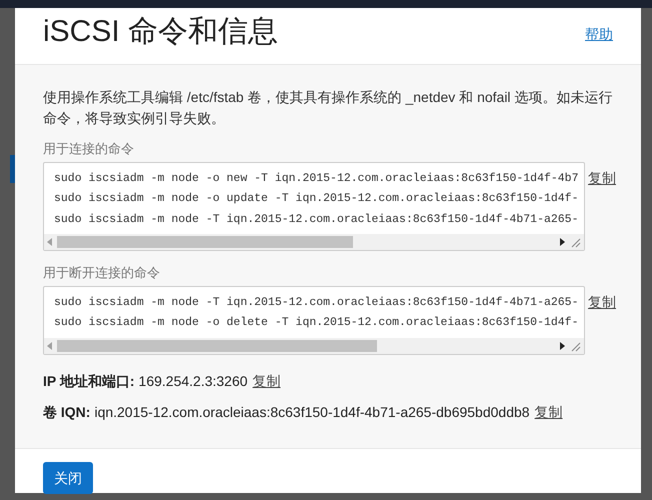 This screenshot has height=500, width=652. I want to click on command-text-area: sudo iscsiadm -m node -T iqn.2015-12.com.oracleiaas:8c63f150-1d4f-4b71-a265- sudo iscsiadm -m node -o delete -T iqn.2015-12.com.oracleiaas:8c63f150-1d4f-, so click(314, 320).